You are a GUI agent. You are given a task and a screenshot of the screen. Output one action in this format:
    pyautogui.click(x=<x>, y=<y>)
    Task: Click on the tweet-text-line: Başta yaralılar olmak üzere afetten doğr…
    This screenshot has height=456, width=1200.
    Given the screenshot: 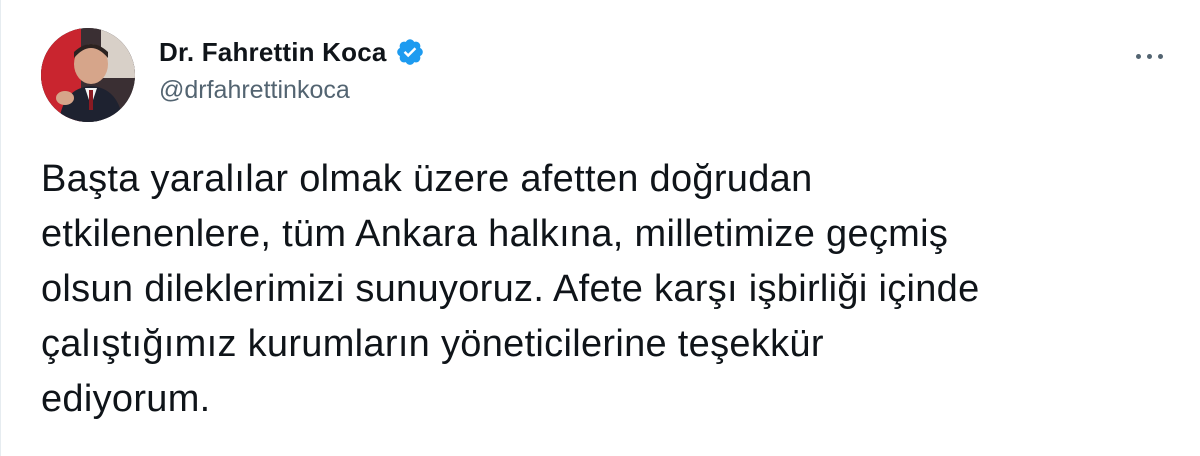 What is the action you would take?
    pyautogui.click(x=427, y=179)
    